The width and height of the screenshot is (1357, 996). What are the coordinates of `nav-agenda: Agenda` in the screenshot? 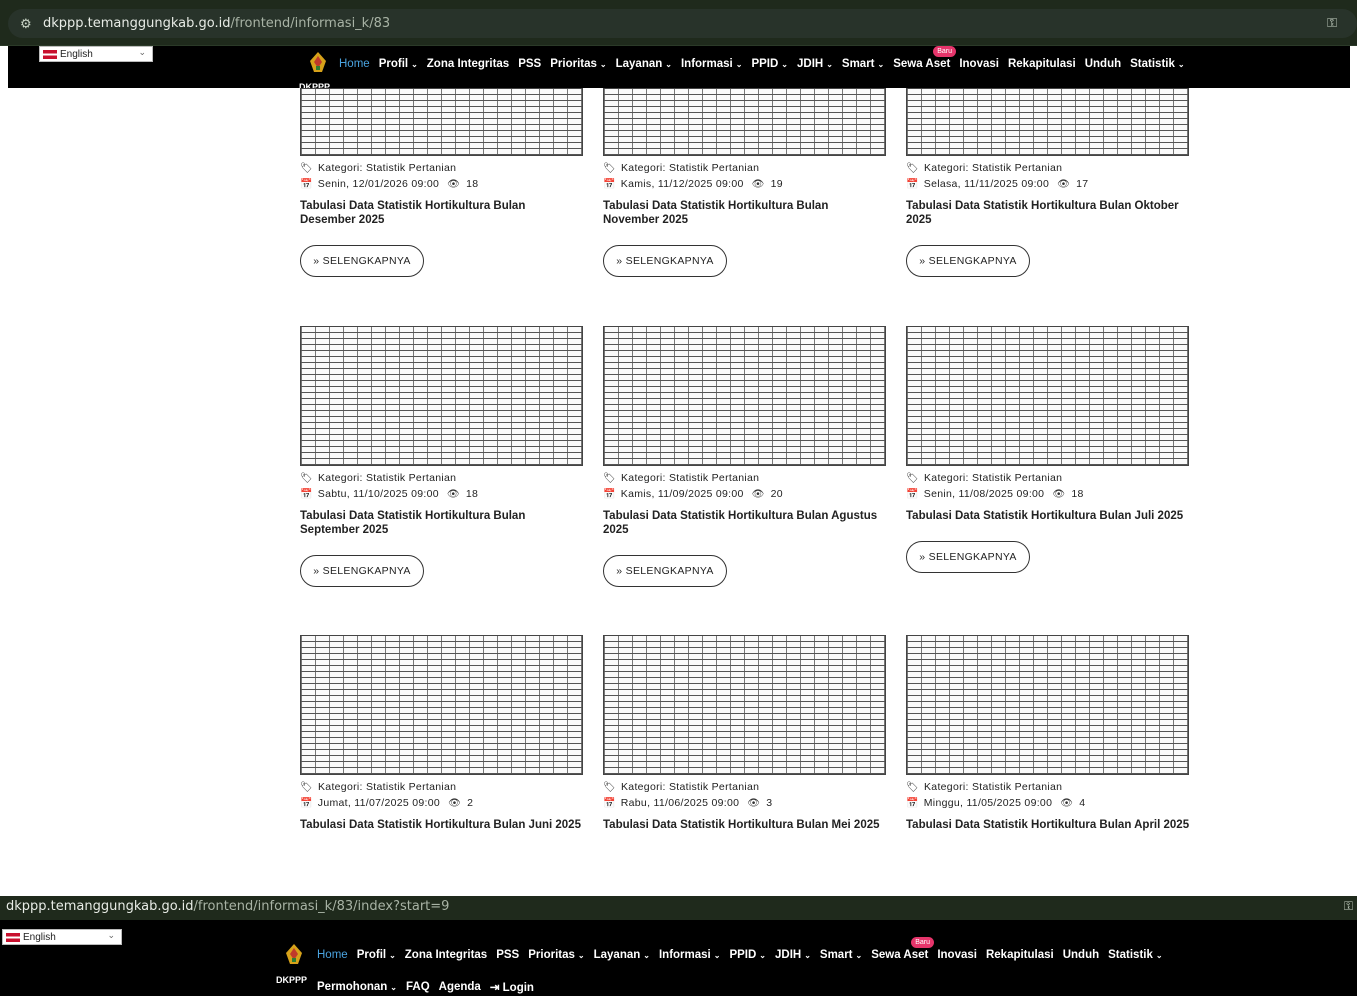 It's located at (460, 987).